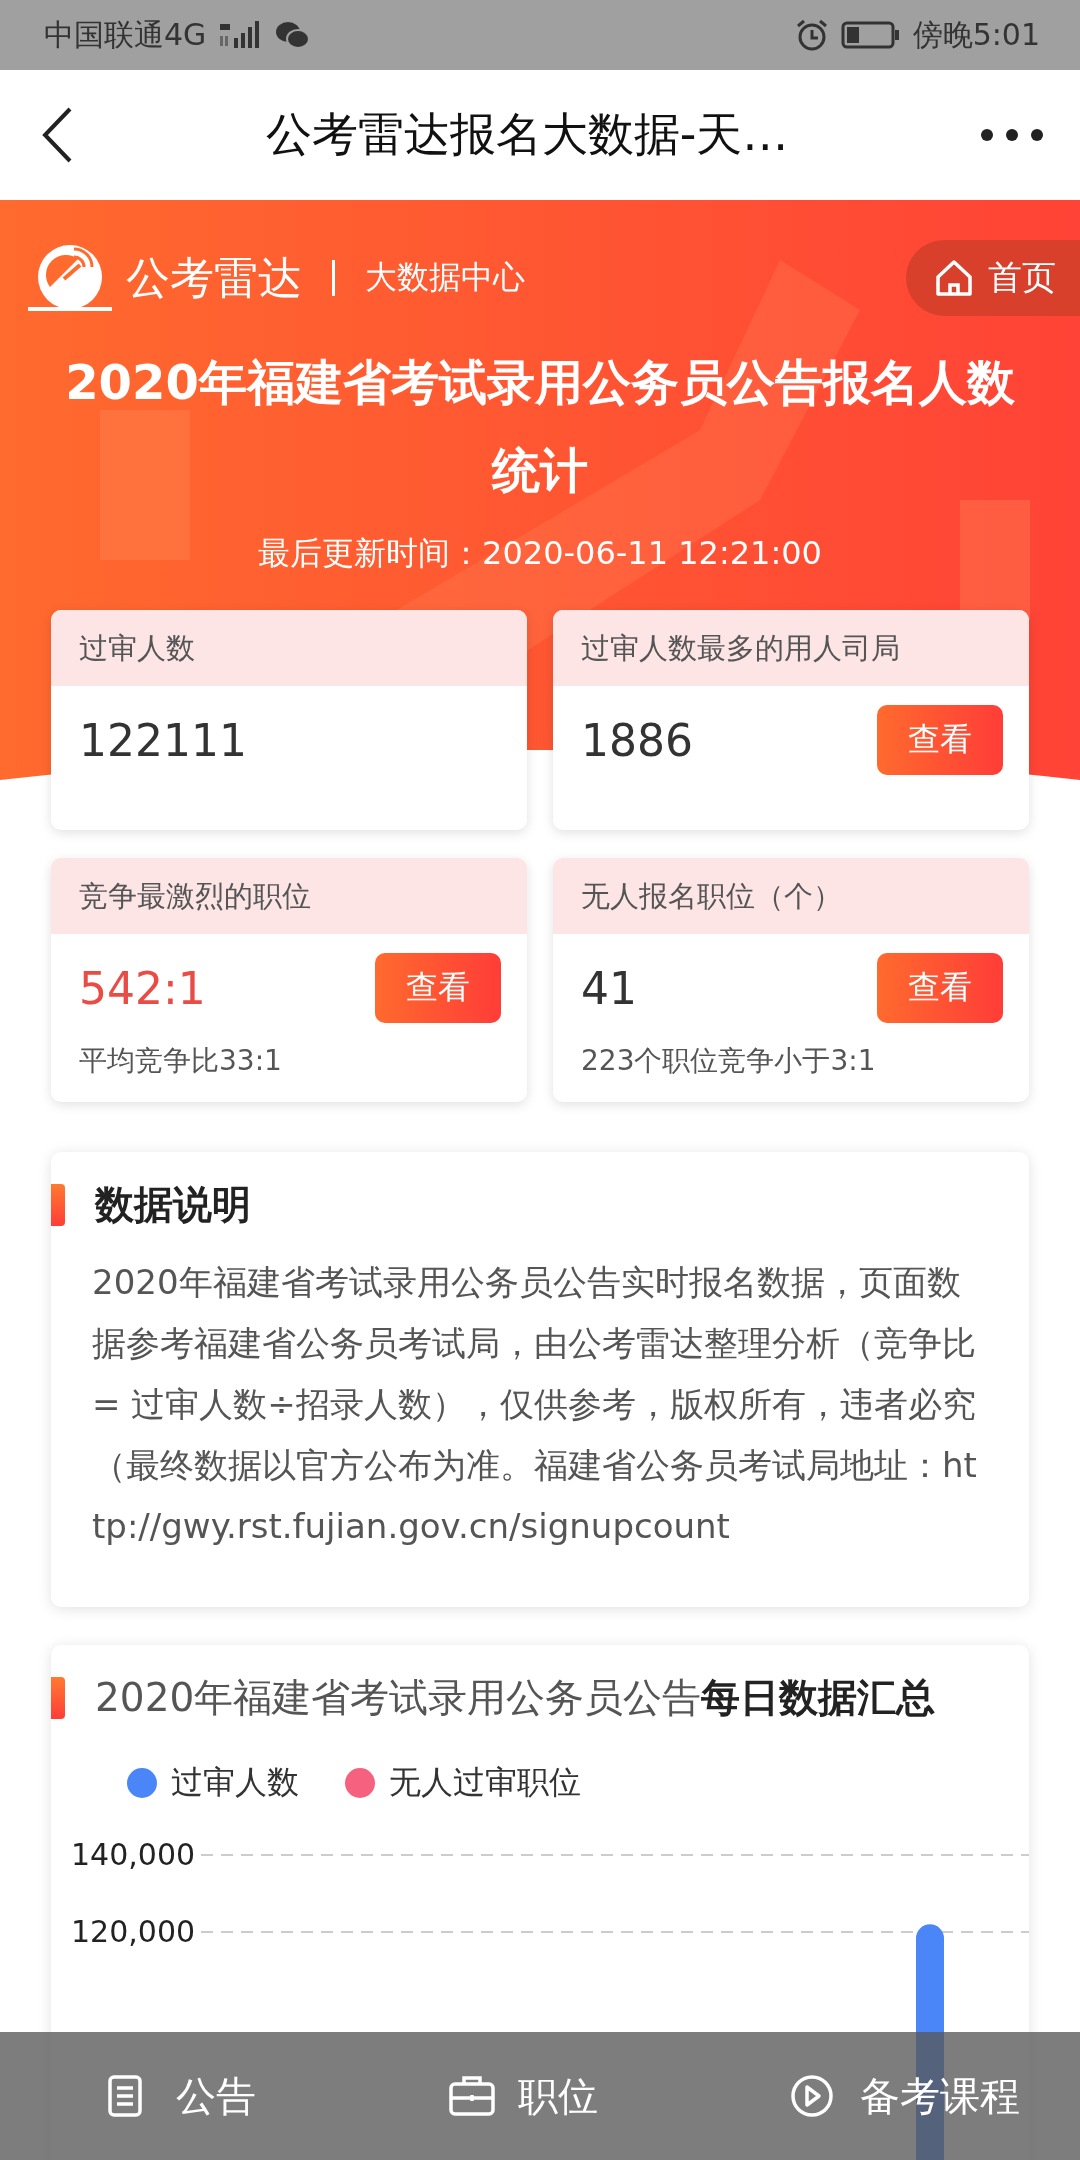 The height and width of the screenshot is (2160, 1080). I want to click on clock-time: 傍晚5:01, so click(976, 34).